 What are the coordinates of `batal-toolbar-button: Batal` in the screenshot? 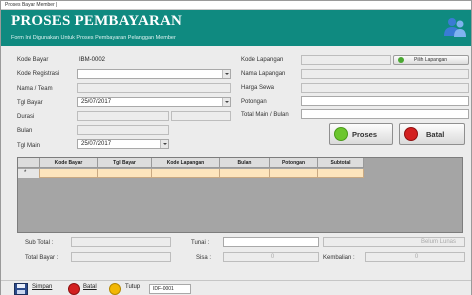 It's located at (90, 287).